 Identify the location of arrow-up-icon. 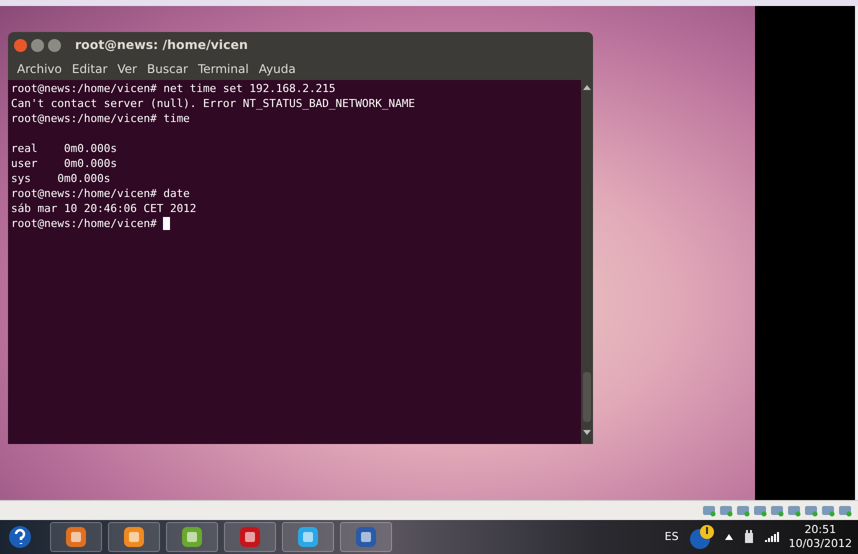
(728, 537).